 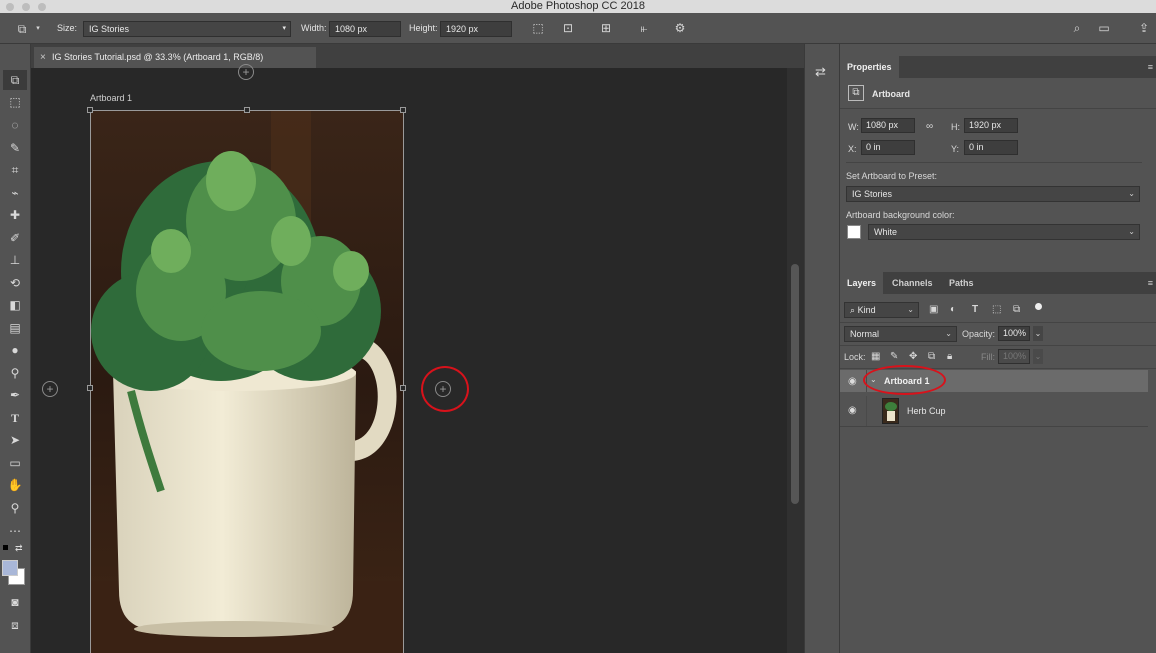 What do you see at coordinates (26, 7) in the screenshot?
I see `minimize-window-button` at bounding box center [26, 7].